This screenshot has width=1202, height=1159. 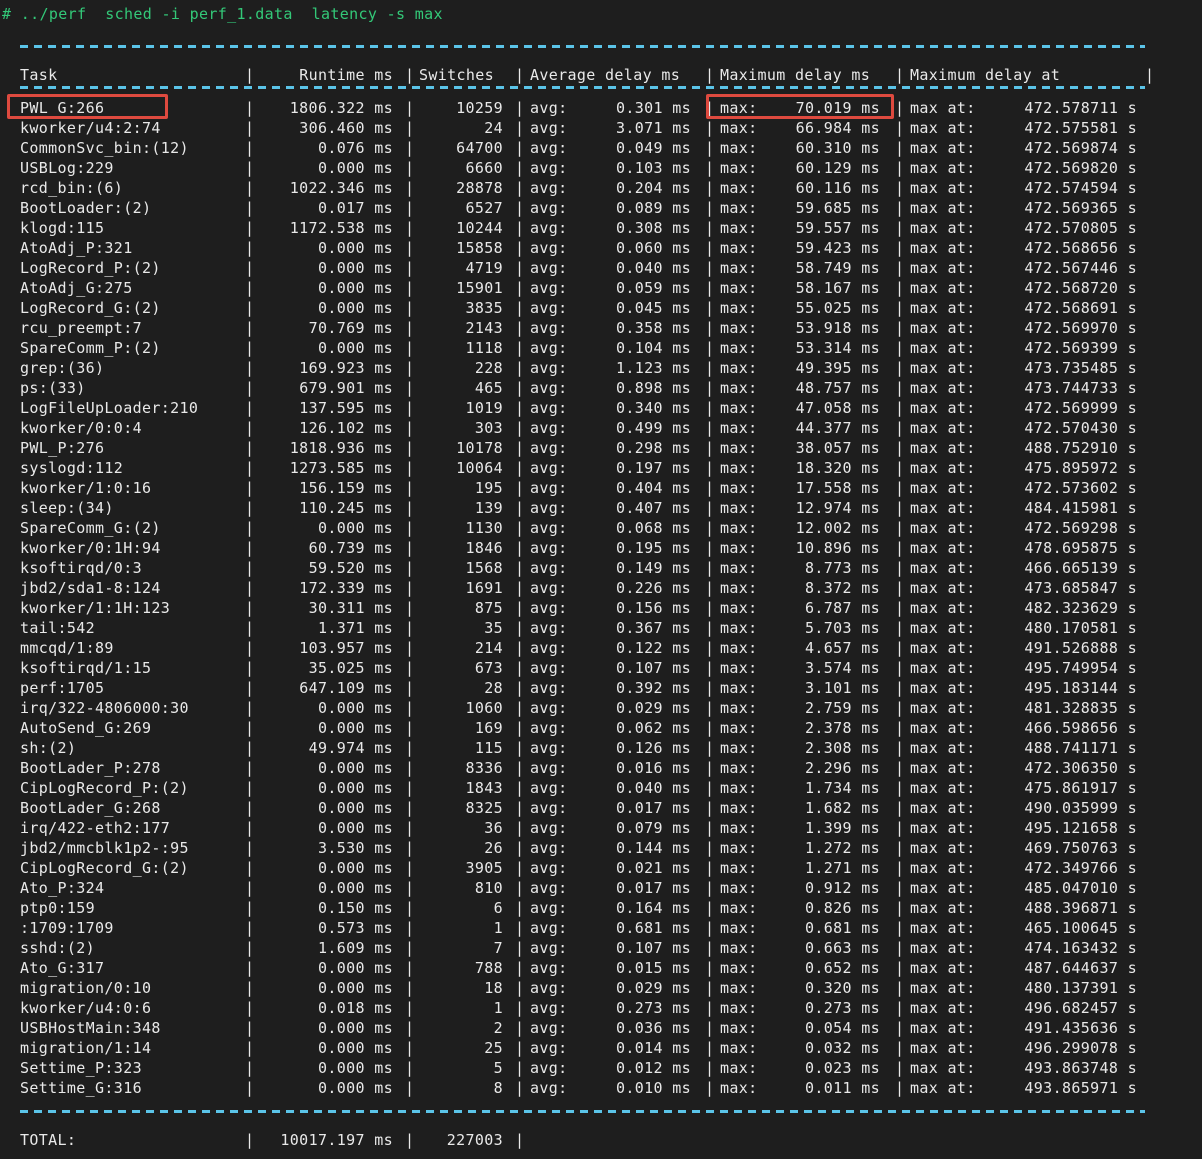 What do you see at coordinates (805, 948) in the screenshot?
I see `maximum-delay-cell: max: 0.663 ms` at bounding box center [805, 948].